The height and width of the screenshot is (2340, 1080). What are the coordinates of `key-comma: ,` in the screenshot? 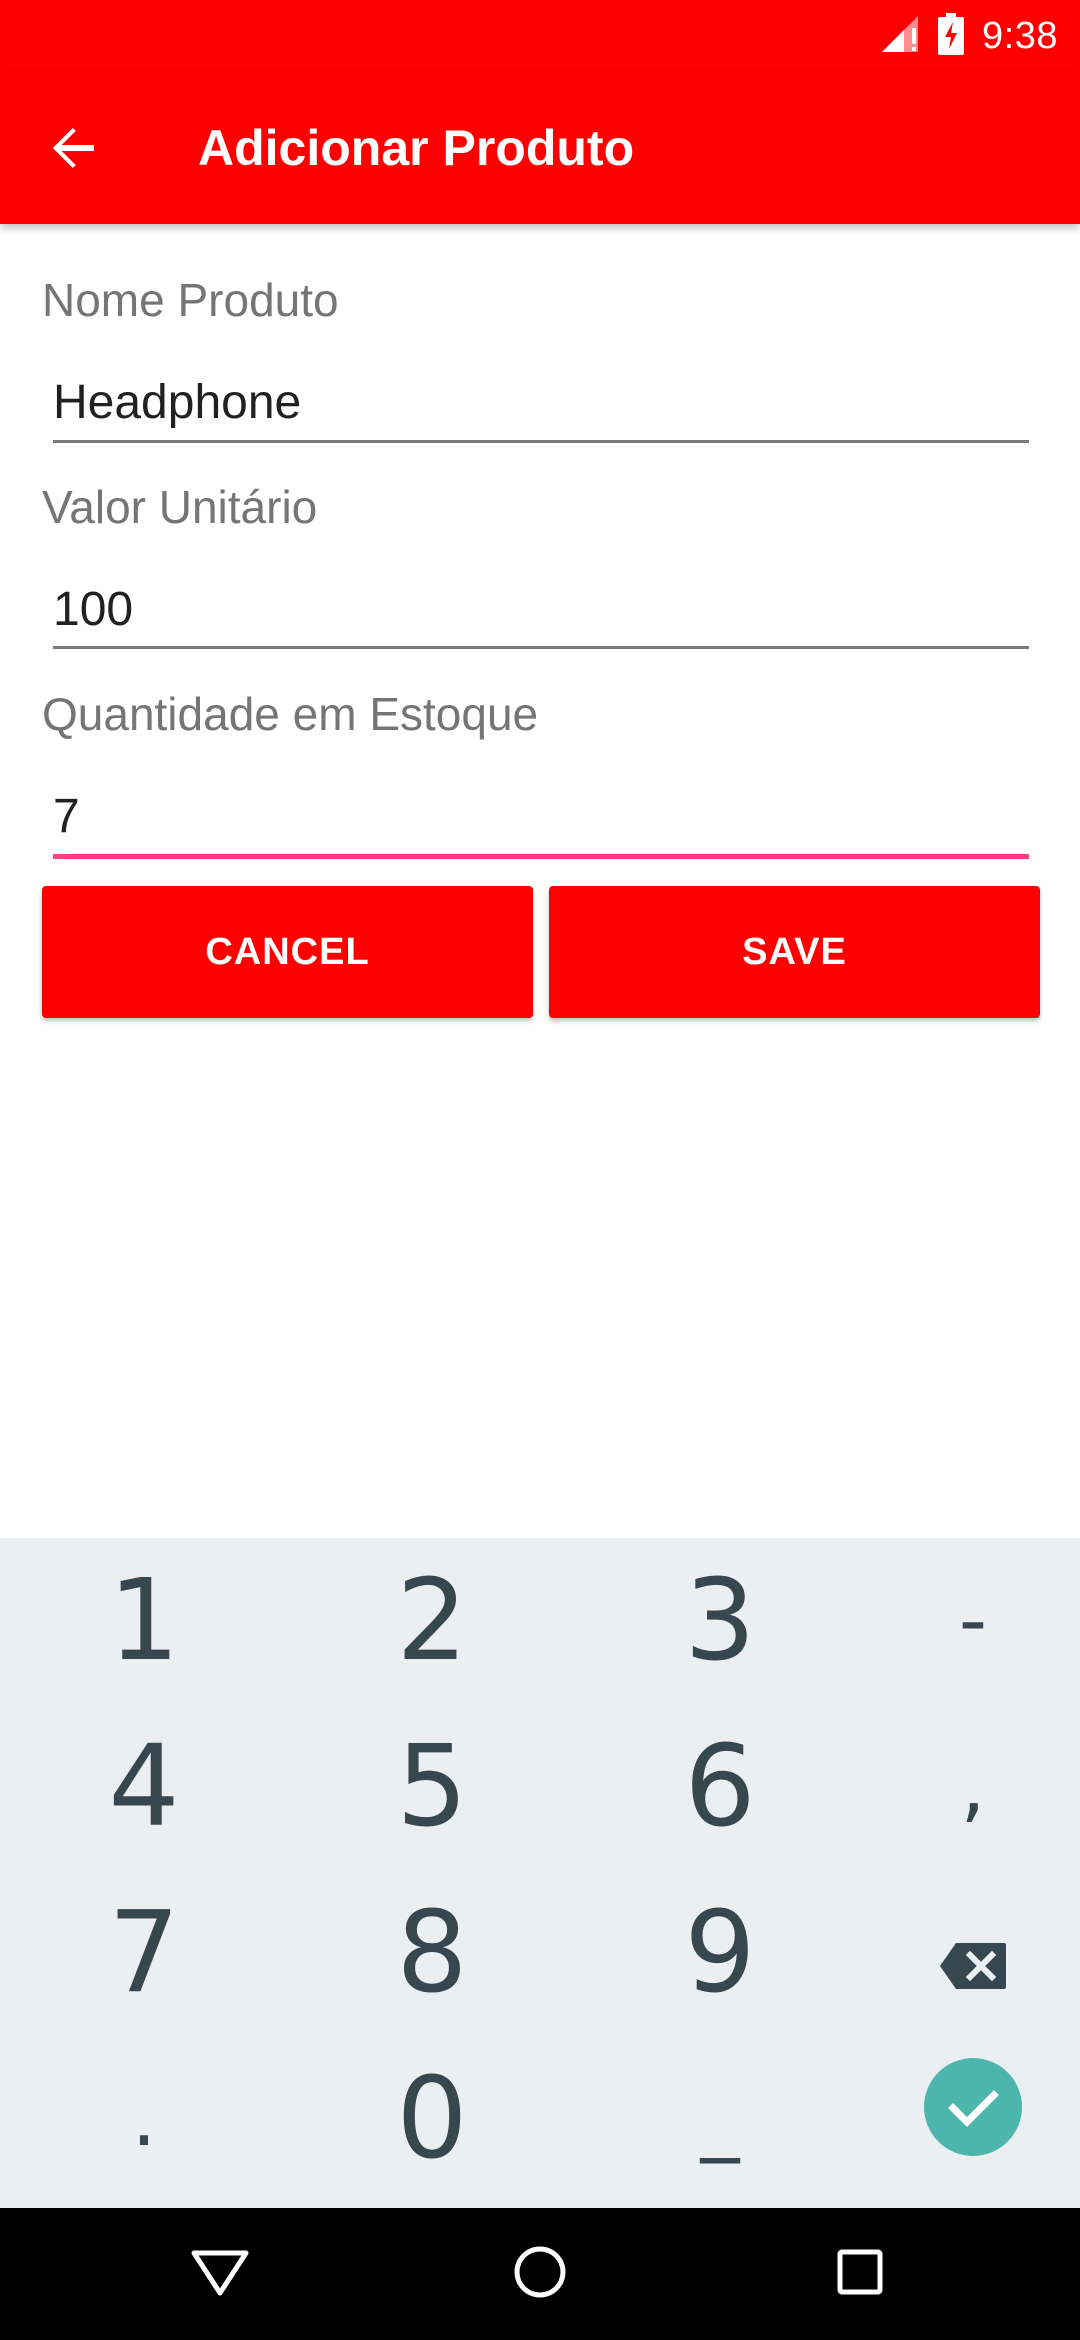 It's located at (959, 1787).